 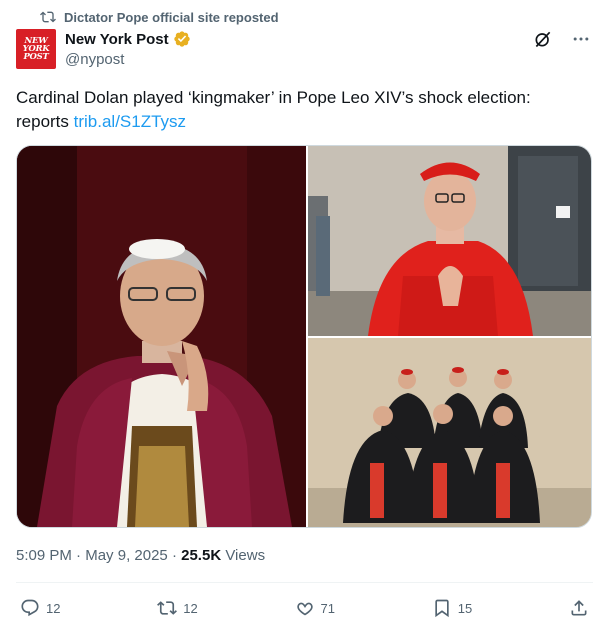 I want to click on engagement-bar: 12 12 71 15, so click(x=304, y=608).